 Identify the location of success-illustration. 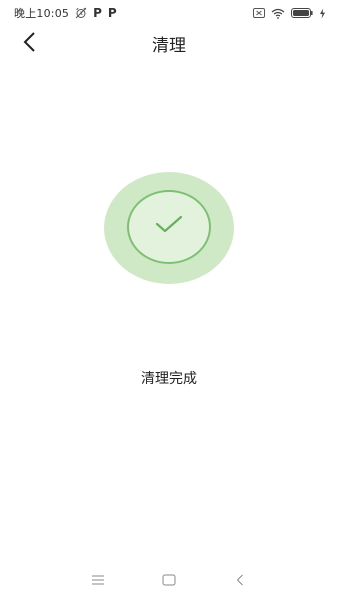
(169, 228).